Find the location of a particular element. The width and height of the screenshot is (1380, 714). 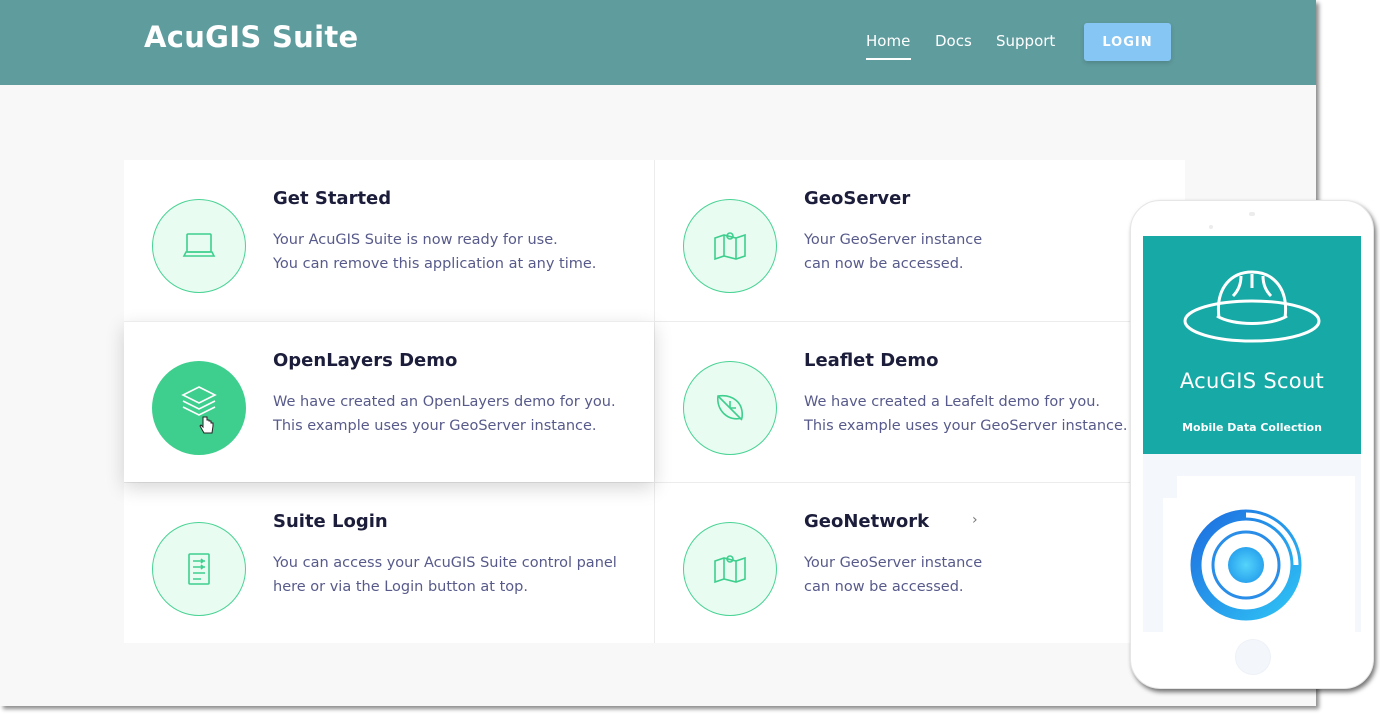

card-title: OpenLayers Demo is located at coordinates (365, 360).